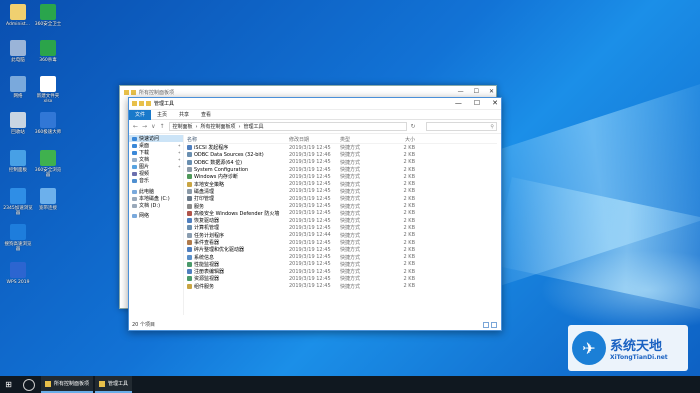 The height and width of the screenshot is (393, 700). What do you see at coordinates (156, 159) in the screenshot?
I see `sidebar-item: 文档 ✦` at bounding box center [156, 159].